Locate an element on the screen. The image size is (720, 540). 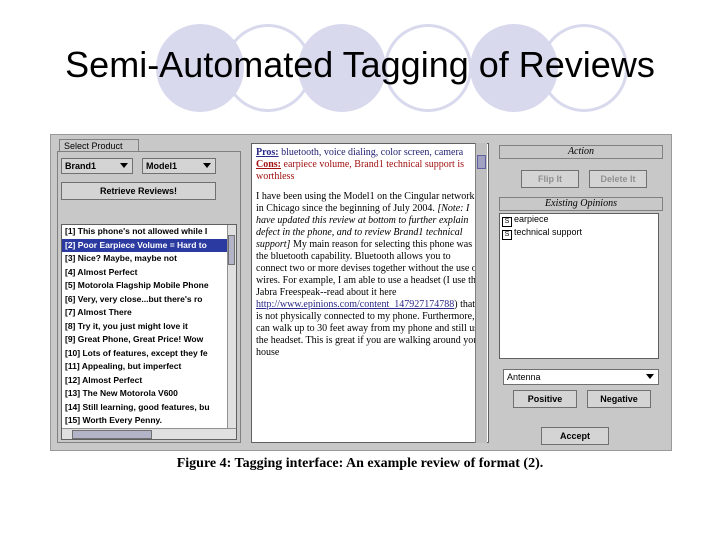
reviews-vertical-scrollbar is located at coordinates (231, 327).